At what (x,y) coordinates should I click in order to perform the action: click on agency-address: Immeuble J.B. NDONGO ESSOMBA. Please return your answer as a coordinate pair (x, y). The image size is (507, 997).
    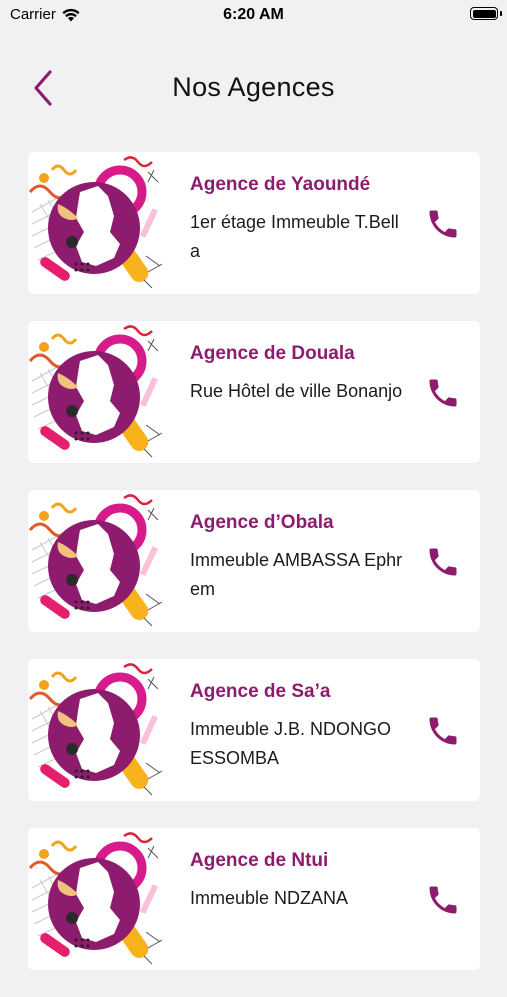
    Looking at the image, I should click on (291, 743).